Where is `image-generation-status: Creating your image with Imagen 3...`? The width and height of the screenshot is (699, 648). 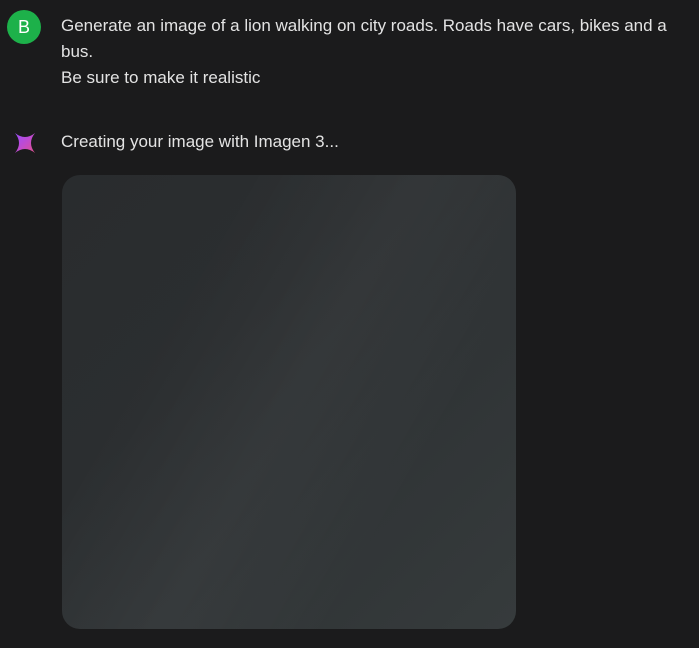
image-generation-status: Creating your image with Imagen 3... is located at coordinates (200, 141).